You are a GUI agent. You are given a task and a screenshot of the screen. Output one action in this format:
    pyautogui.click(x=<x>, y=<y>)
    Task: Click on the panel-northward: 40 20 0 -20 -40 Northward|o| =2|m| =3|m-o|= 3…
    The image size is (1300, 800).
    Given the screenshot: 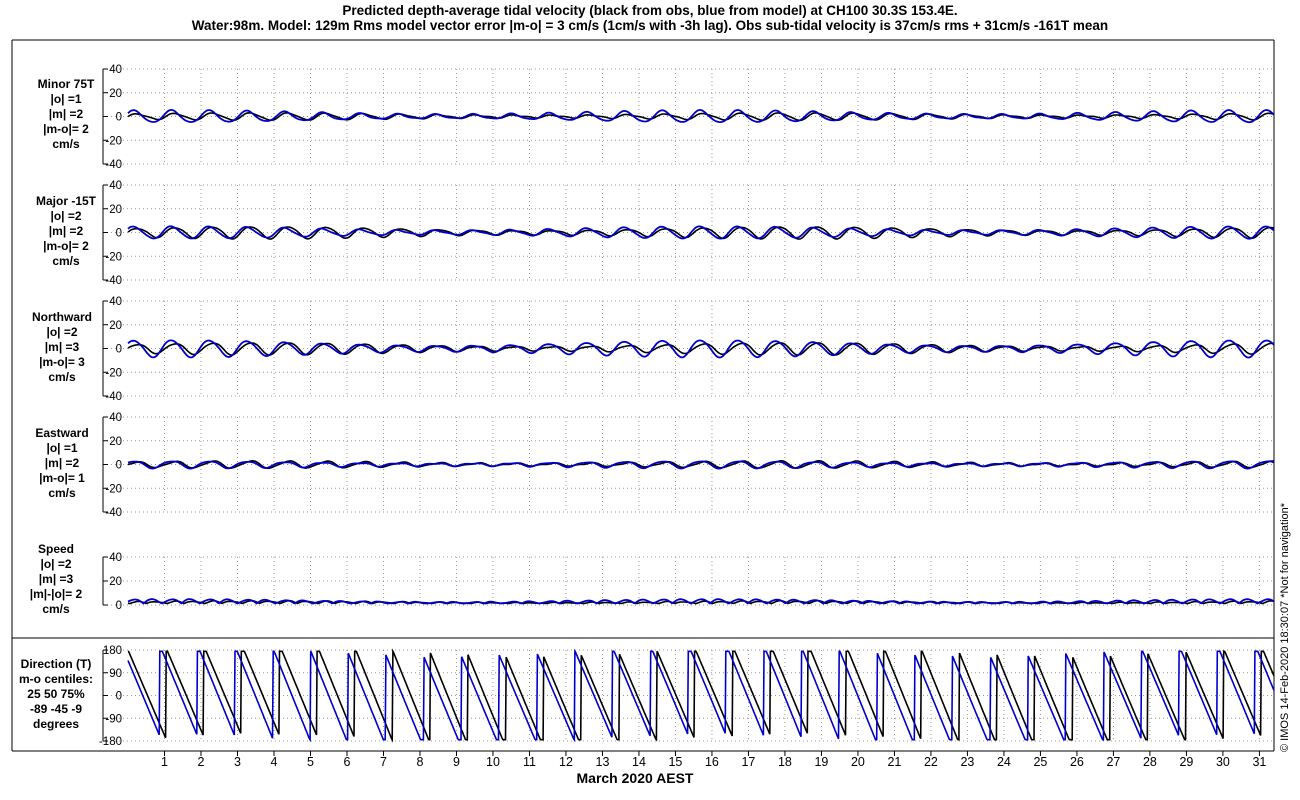 What is the action you would take?
    pyautogui.click(x=653, y=349)
    